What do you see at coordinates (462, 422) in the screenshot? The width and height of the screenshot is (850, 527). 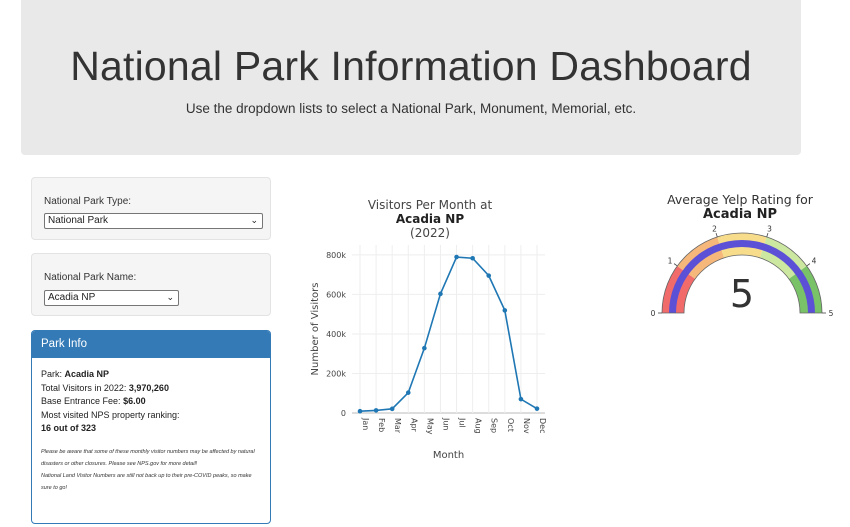 I see `x-tick-label: Jul` at bounding box center [462, 422].